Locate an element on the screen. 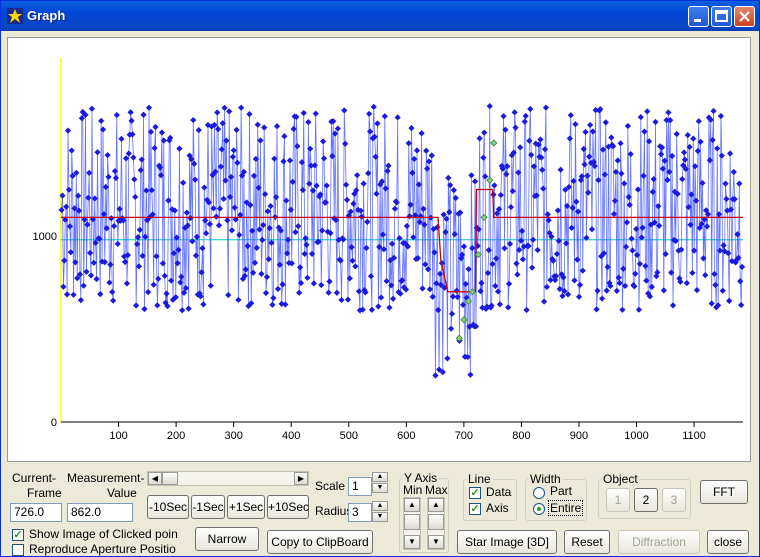 The image size is (760, 557). copy-to-clipboard-button: Copy to ClipBoard is located at coordinates (320, 542).